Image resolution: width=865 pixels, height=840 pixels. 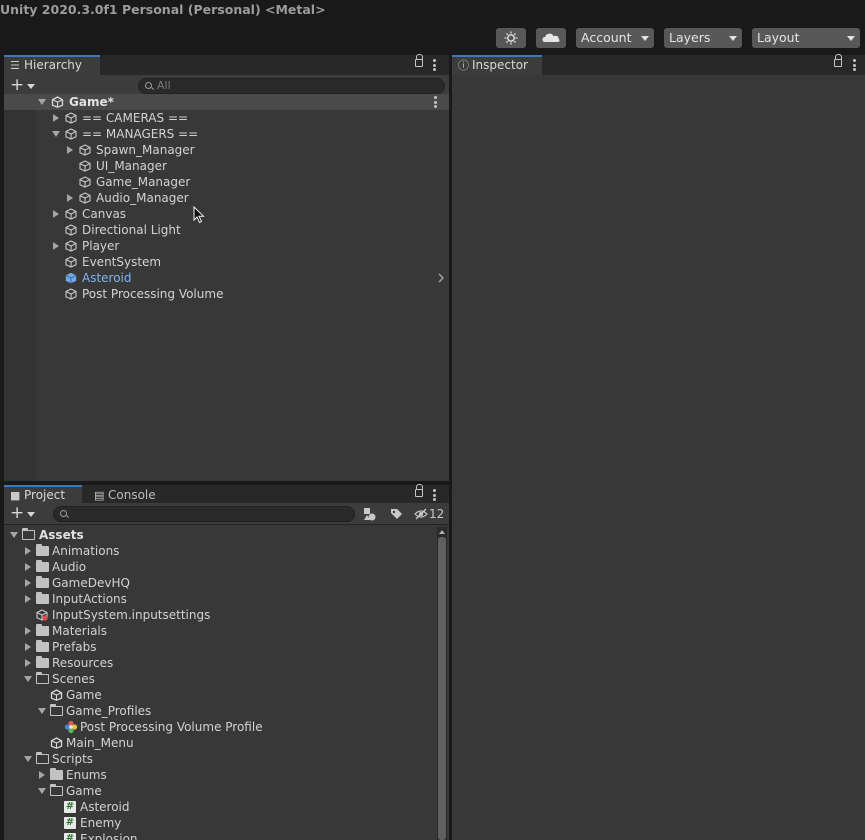 What do you see at coordinates (226, 166) in the screenshot?
I see `hierarchy-item: UI_Manager` at bounding box center [226, 166].